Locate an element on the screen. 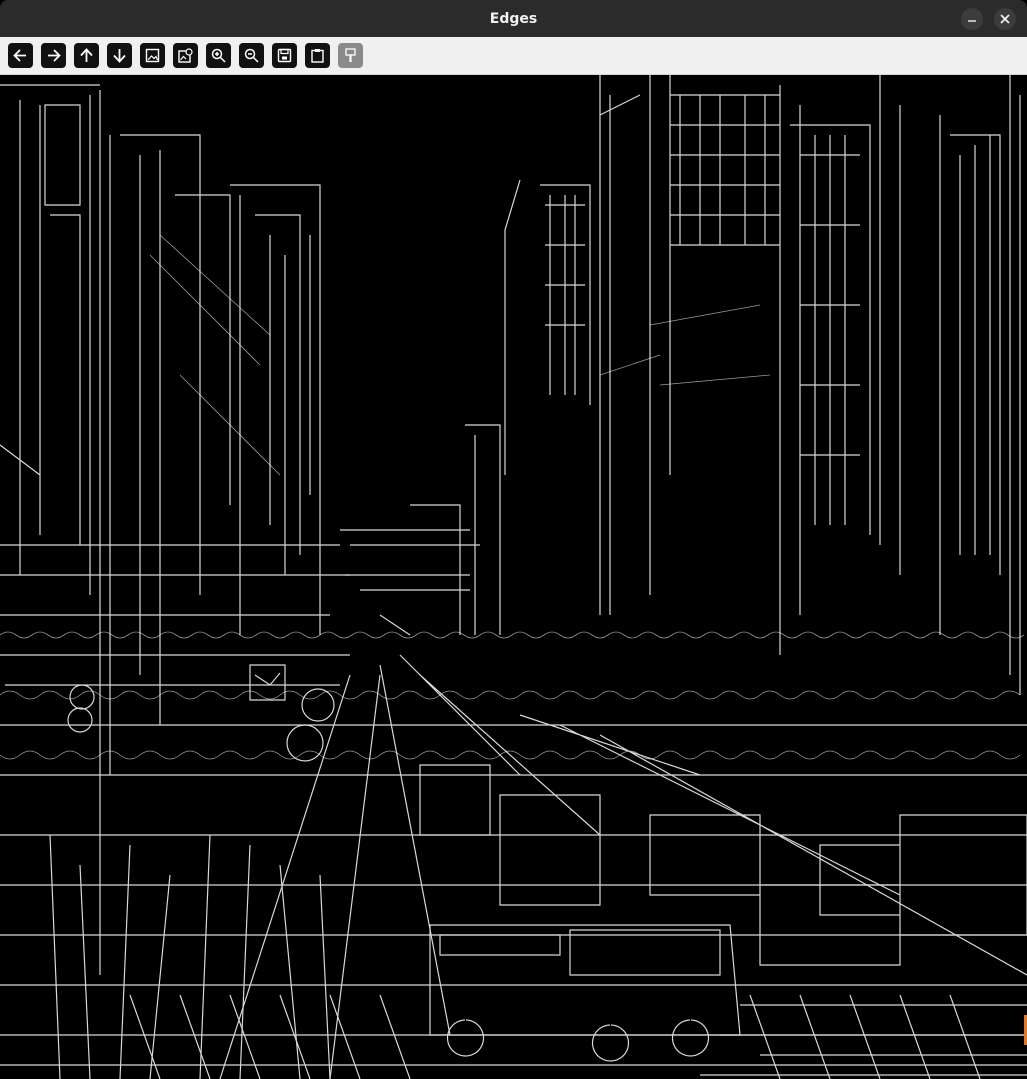 Image resolution: width=1027 pixels, height=1079 pixels. zoom-in-icon is located at coordinates (218, 55).